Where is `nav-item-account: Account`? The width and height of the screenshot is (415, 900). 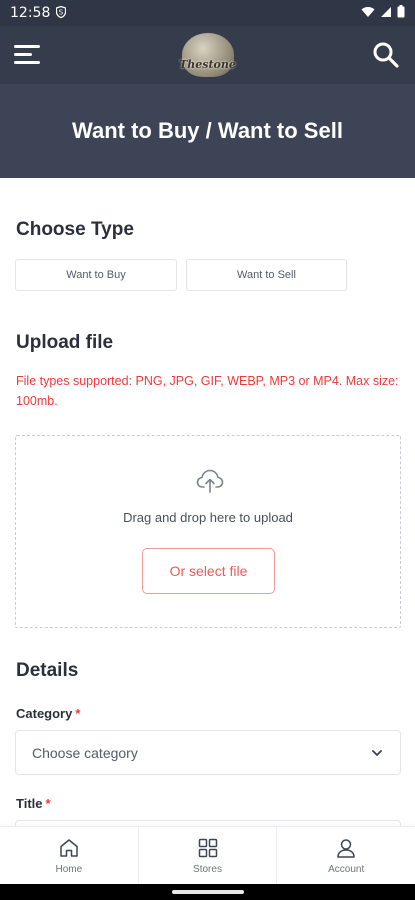 nav-item-account: Account is located at coordinates (346, 855).